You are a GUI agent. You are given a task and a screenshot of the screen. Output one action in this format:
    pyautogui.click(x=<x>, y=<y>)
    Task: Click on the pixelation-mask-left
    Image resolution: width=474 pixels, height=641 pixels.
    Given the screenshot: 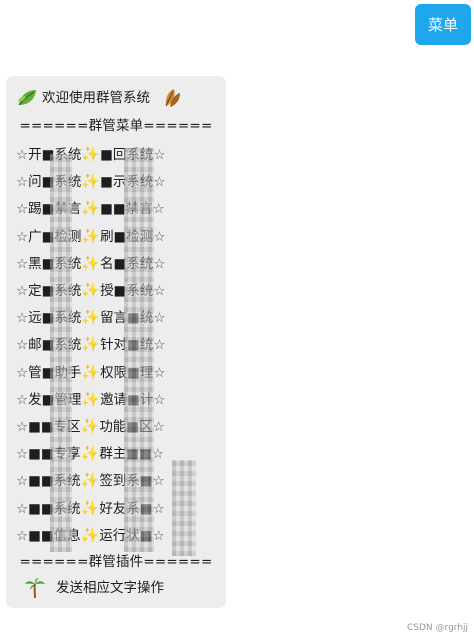 What is the action you would take?
    pyautogui.click(x=61, y=353)
    